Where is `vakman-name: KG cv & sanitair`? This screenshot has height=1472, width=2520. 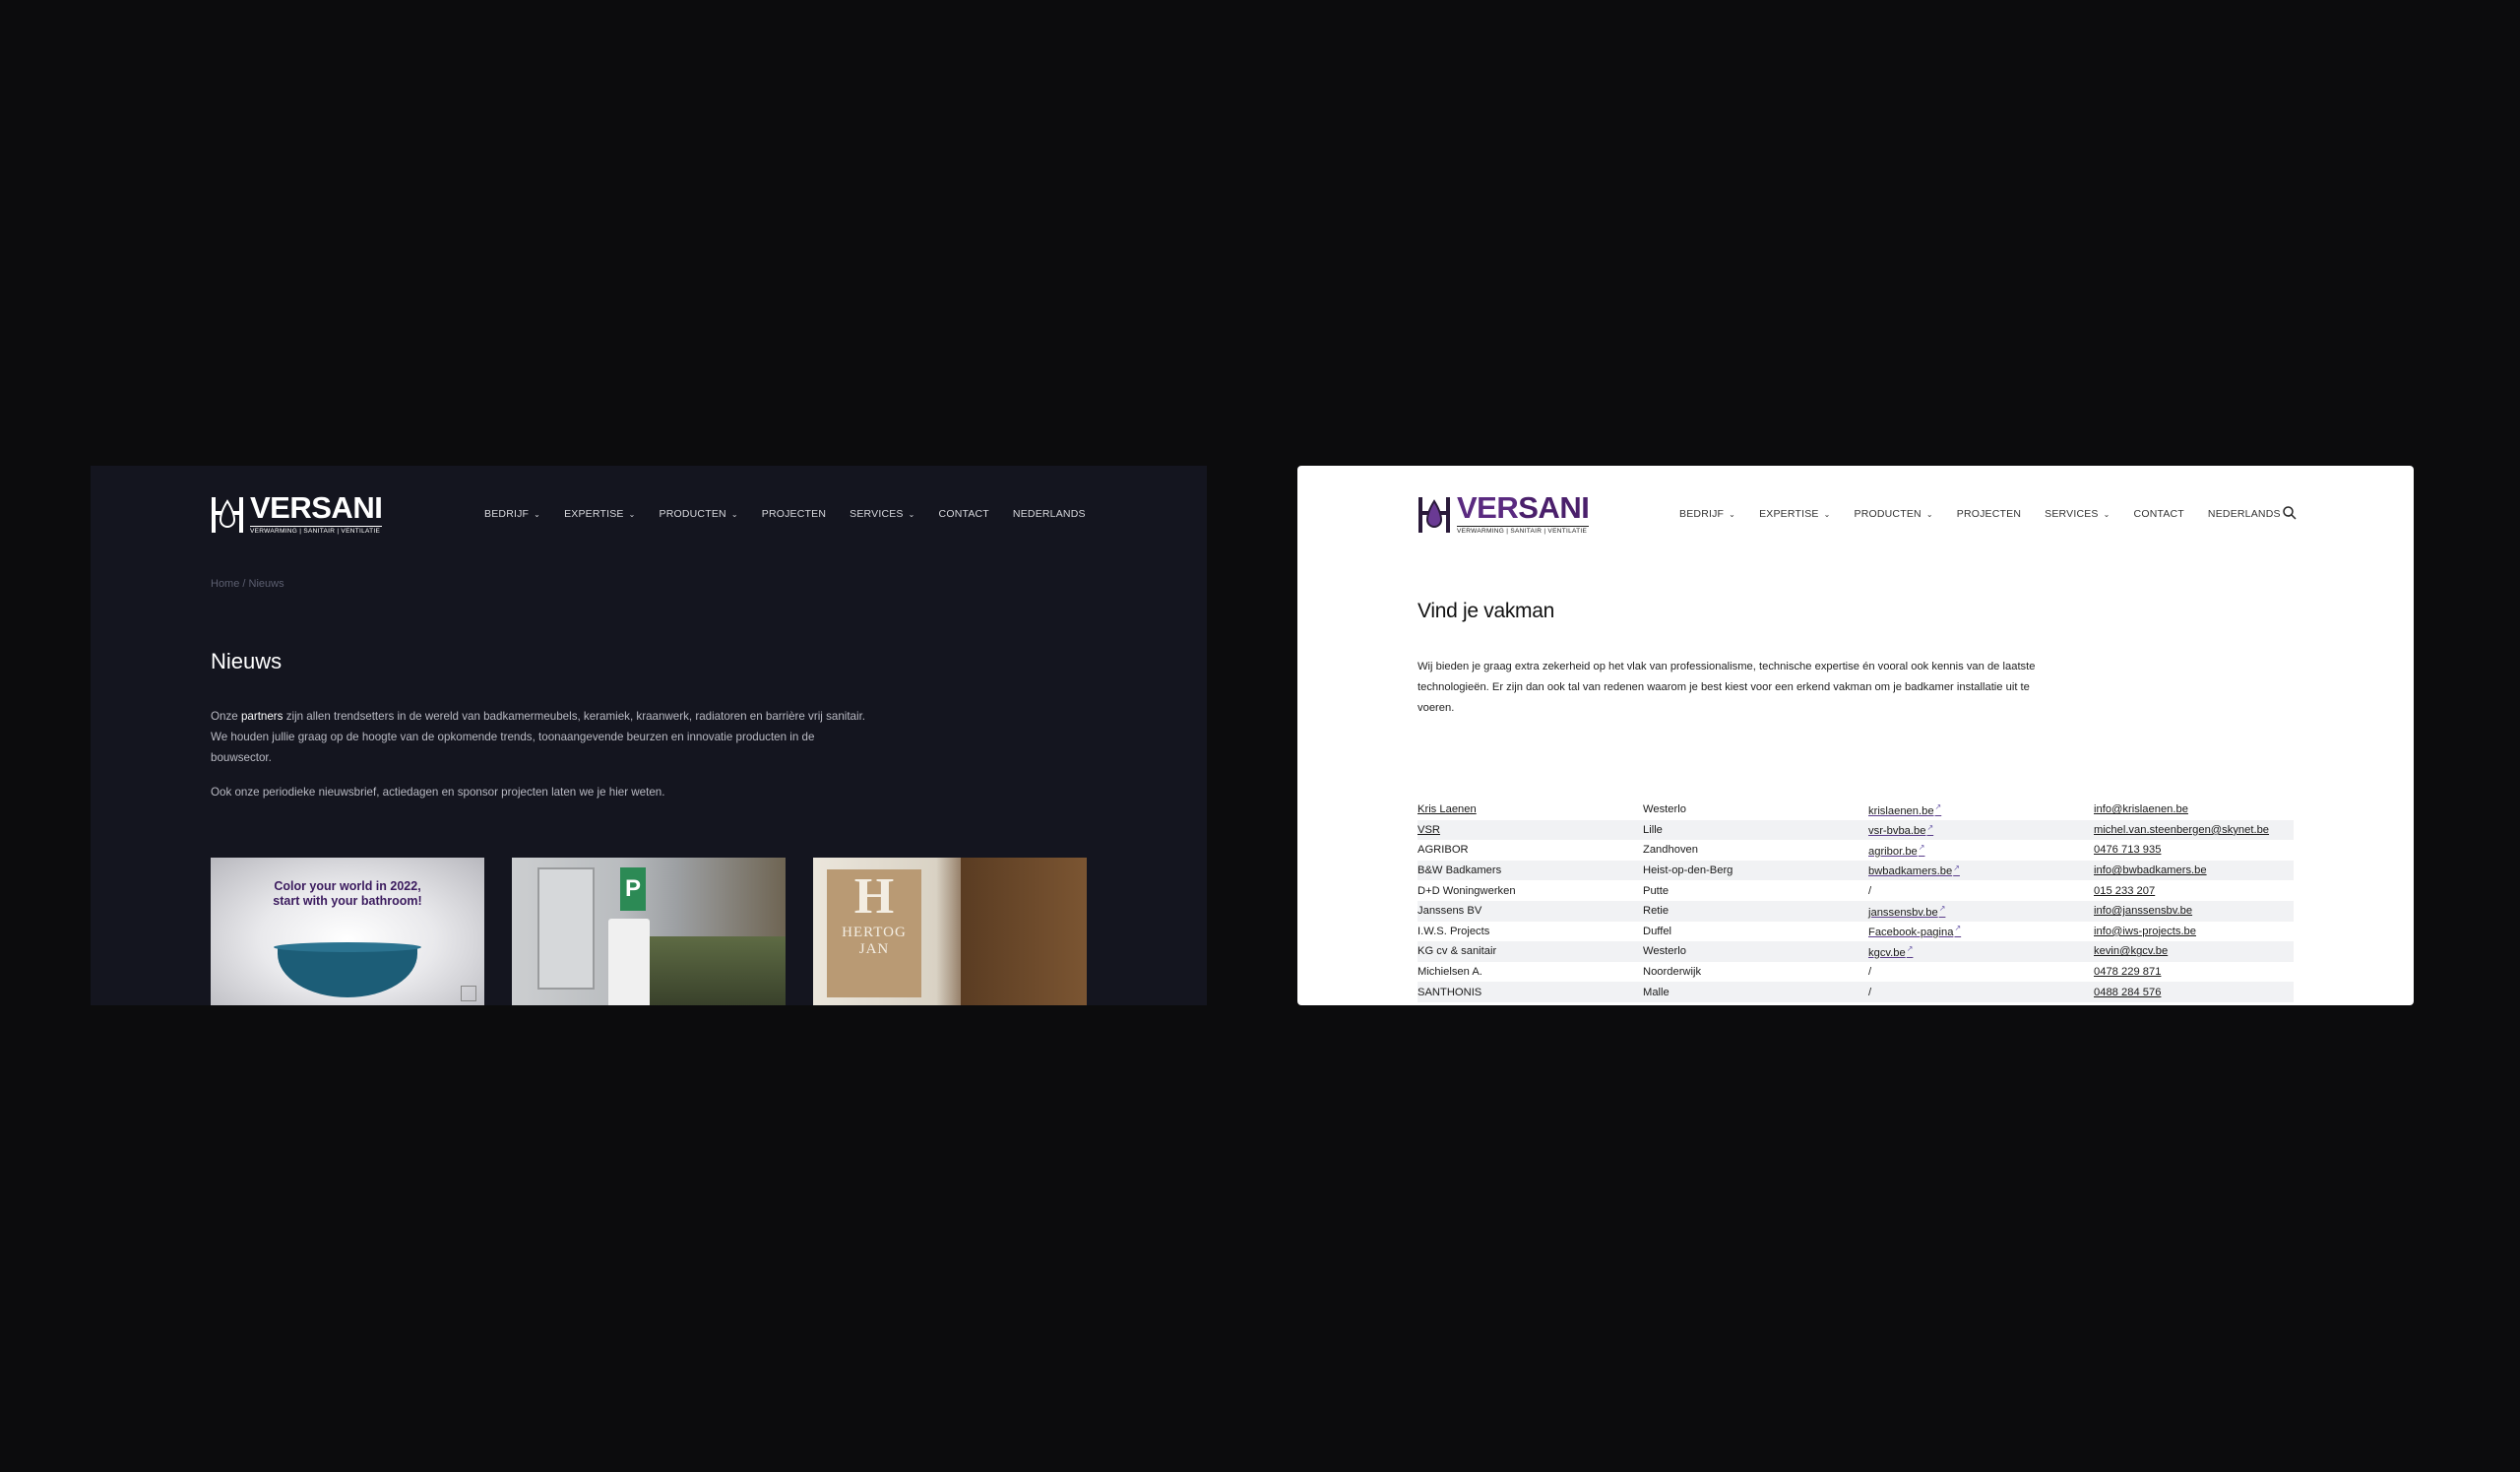 vakman-name: KG cv & sanitair is located at coordinates (1457, 951).